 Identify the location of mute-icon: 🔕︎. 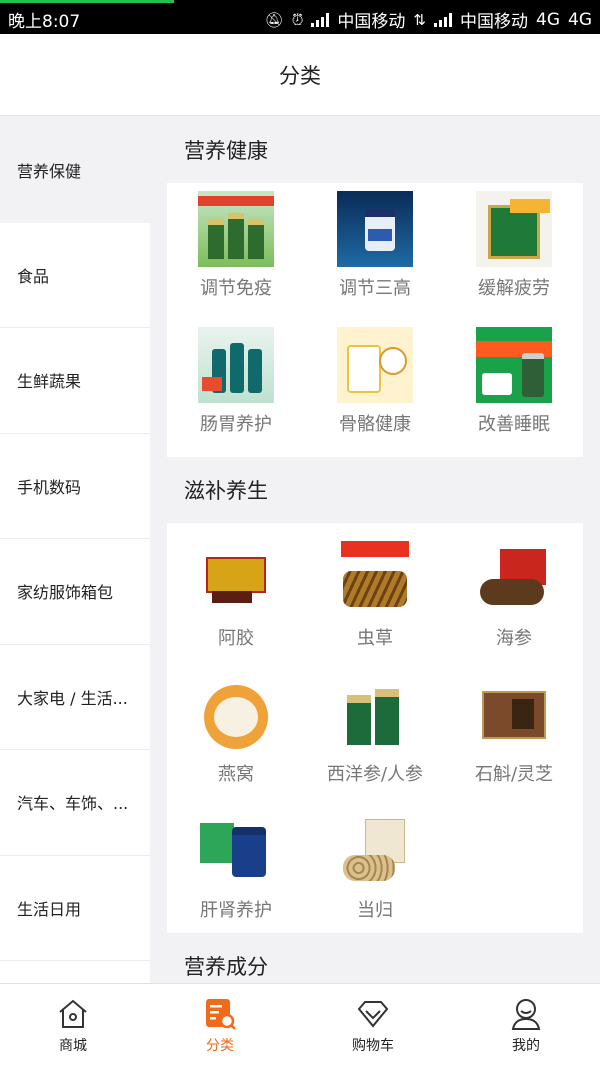
(274, 19).